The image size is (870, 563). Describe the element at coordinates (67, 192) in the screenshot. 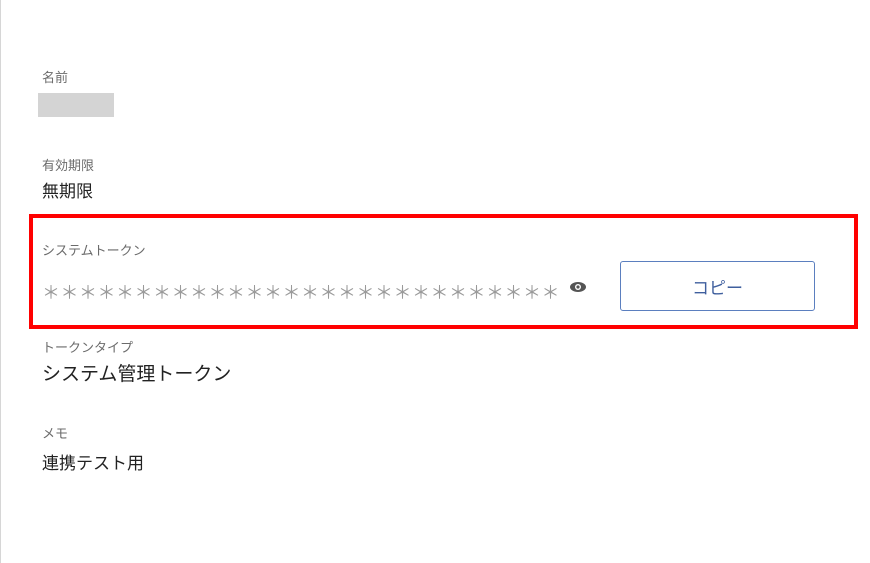

I see `expiry-value: 無期限` at that location.